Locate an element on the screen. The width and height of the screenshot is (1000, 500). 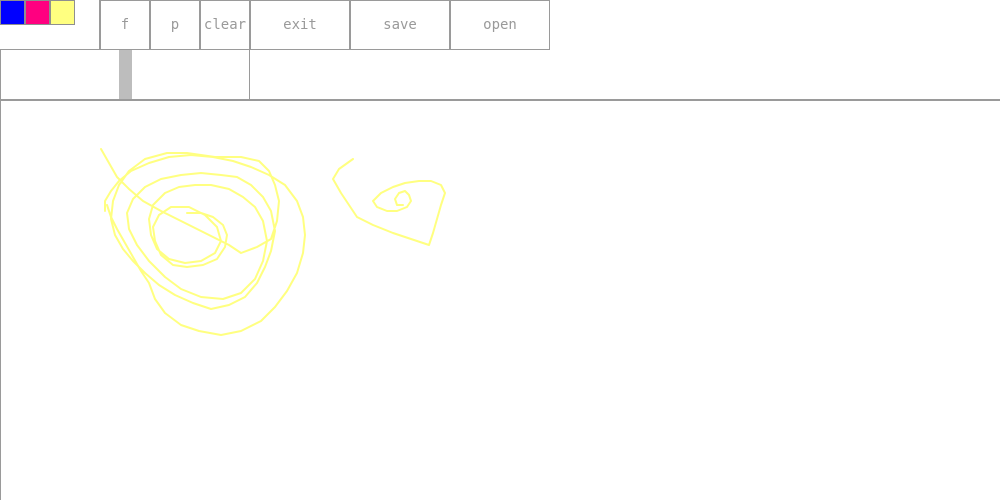
f-button: f is located at coordinates (125, 25).